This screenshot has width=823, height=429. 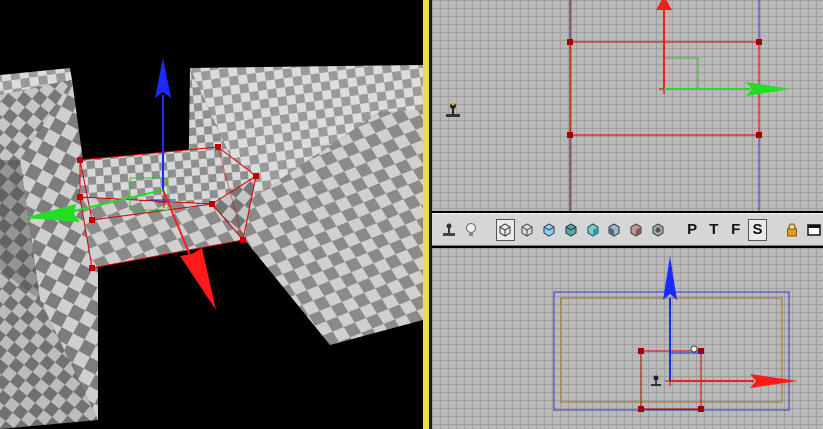 I want to click on front-view-button: F, so click(x=735, y=230).